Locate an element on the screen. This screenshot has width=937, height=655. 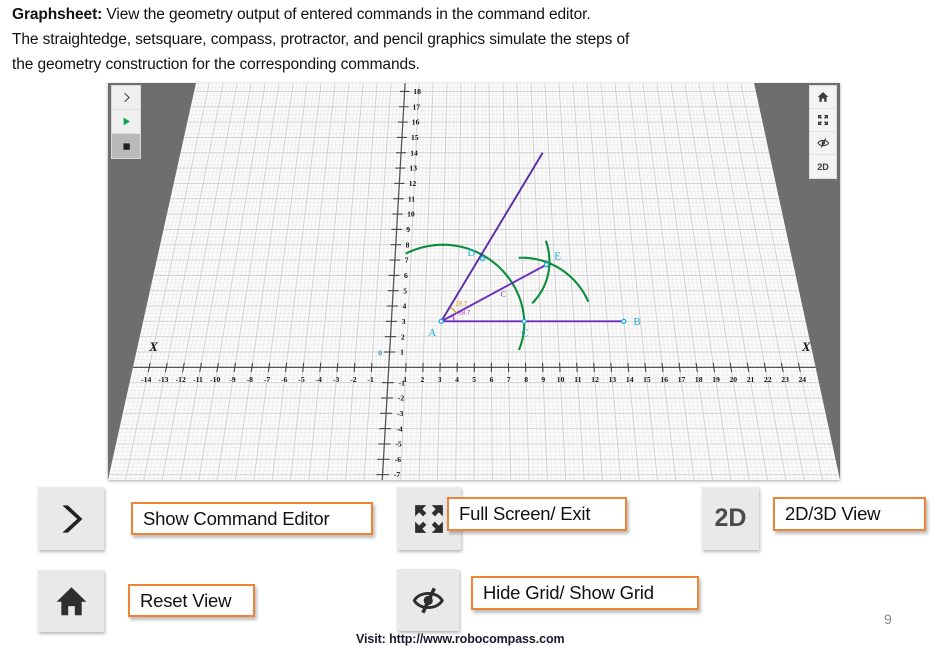
toggle-grid-button is located at coordinates (823, 143).